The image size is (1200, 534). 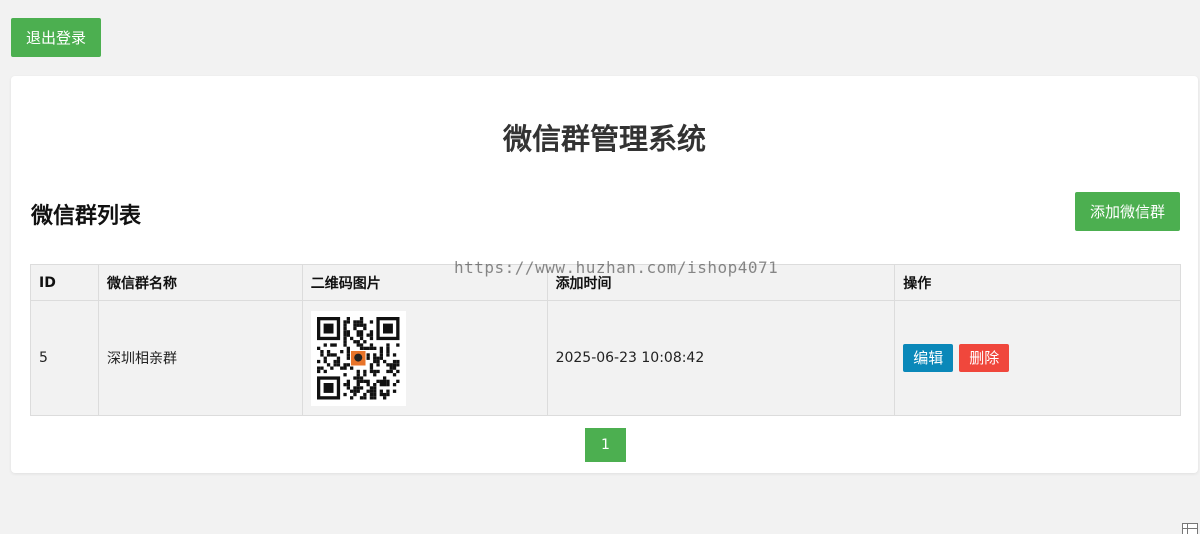 I want to click on qr-code-image, so click(x=358, y=358).